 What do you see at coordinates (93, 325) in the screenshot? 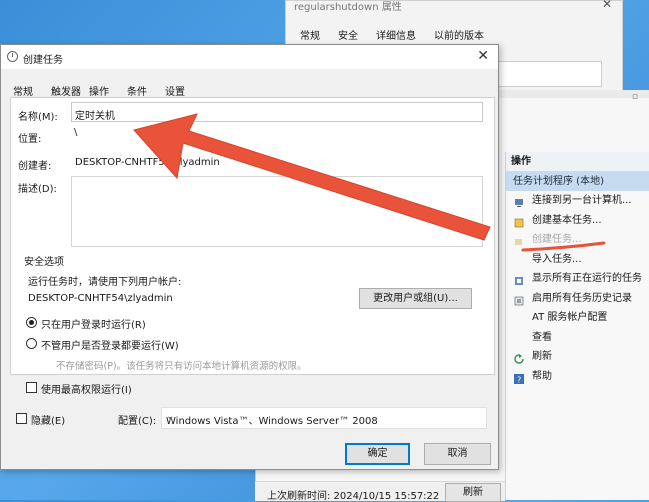
I see `radio-logged-on-label: 只在用户登录时运行(R)` at bounding box center [93, 325].